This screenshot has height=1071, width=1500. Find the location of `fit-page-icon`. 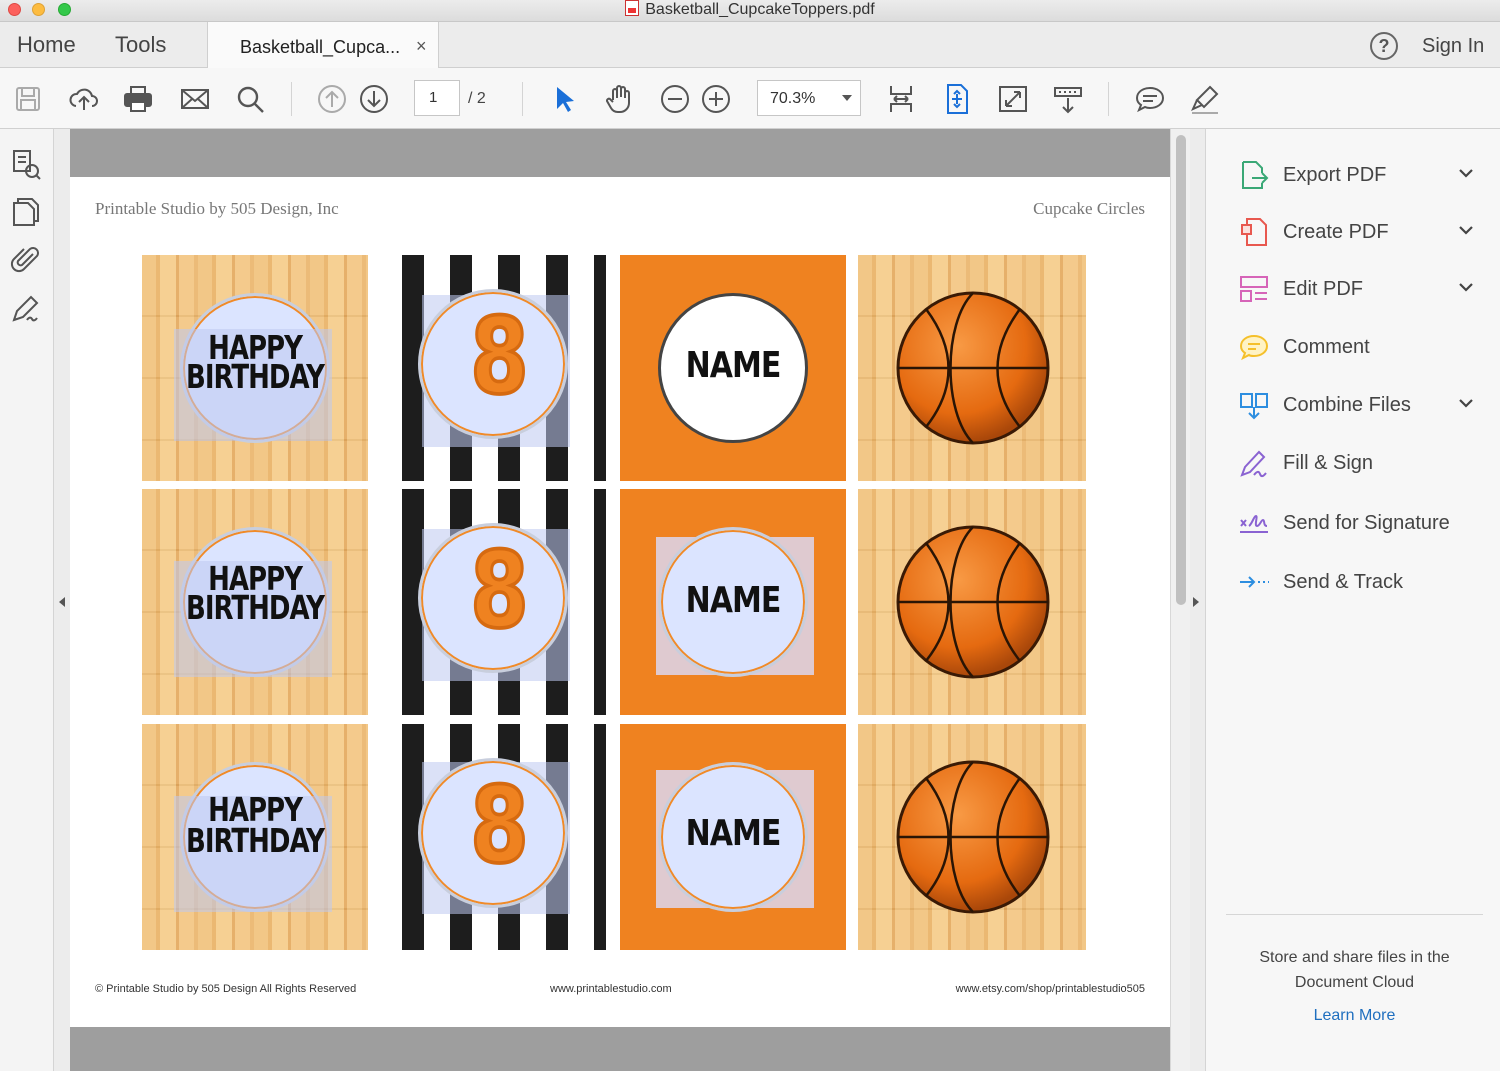

fit-page-icon is located at coordinates (957, 99).